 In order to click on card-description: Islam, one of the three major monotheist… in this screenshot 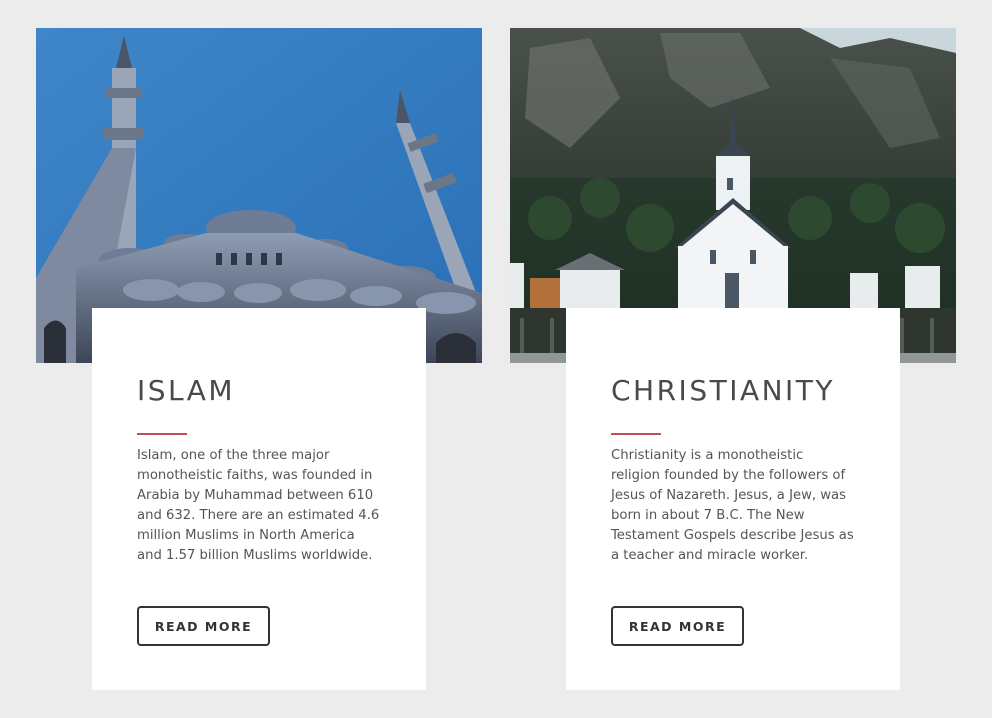, I will do `click(258, 505)`.